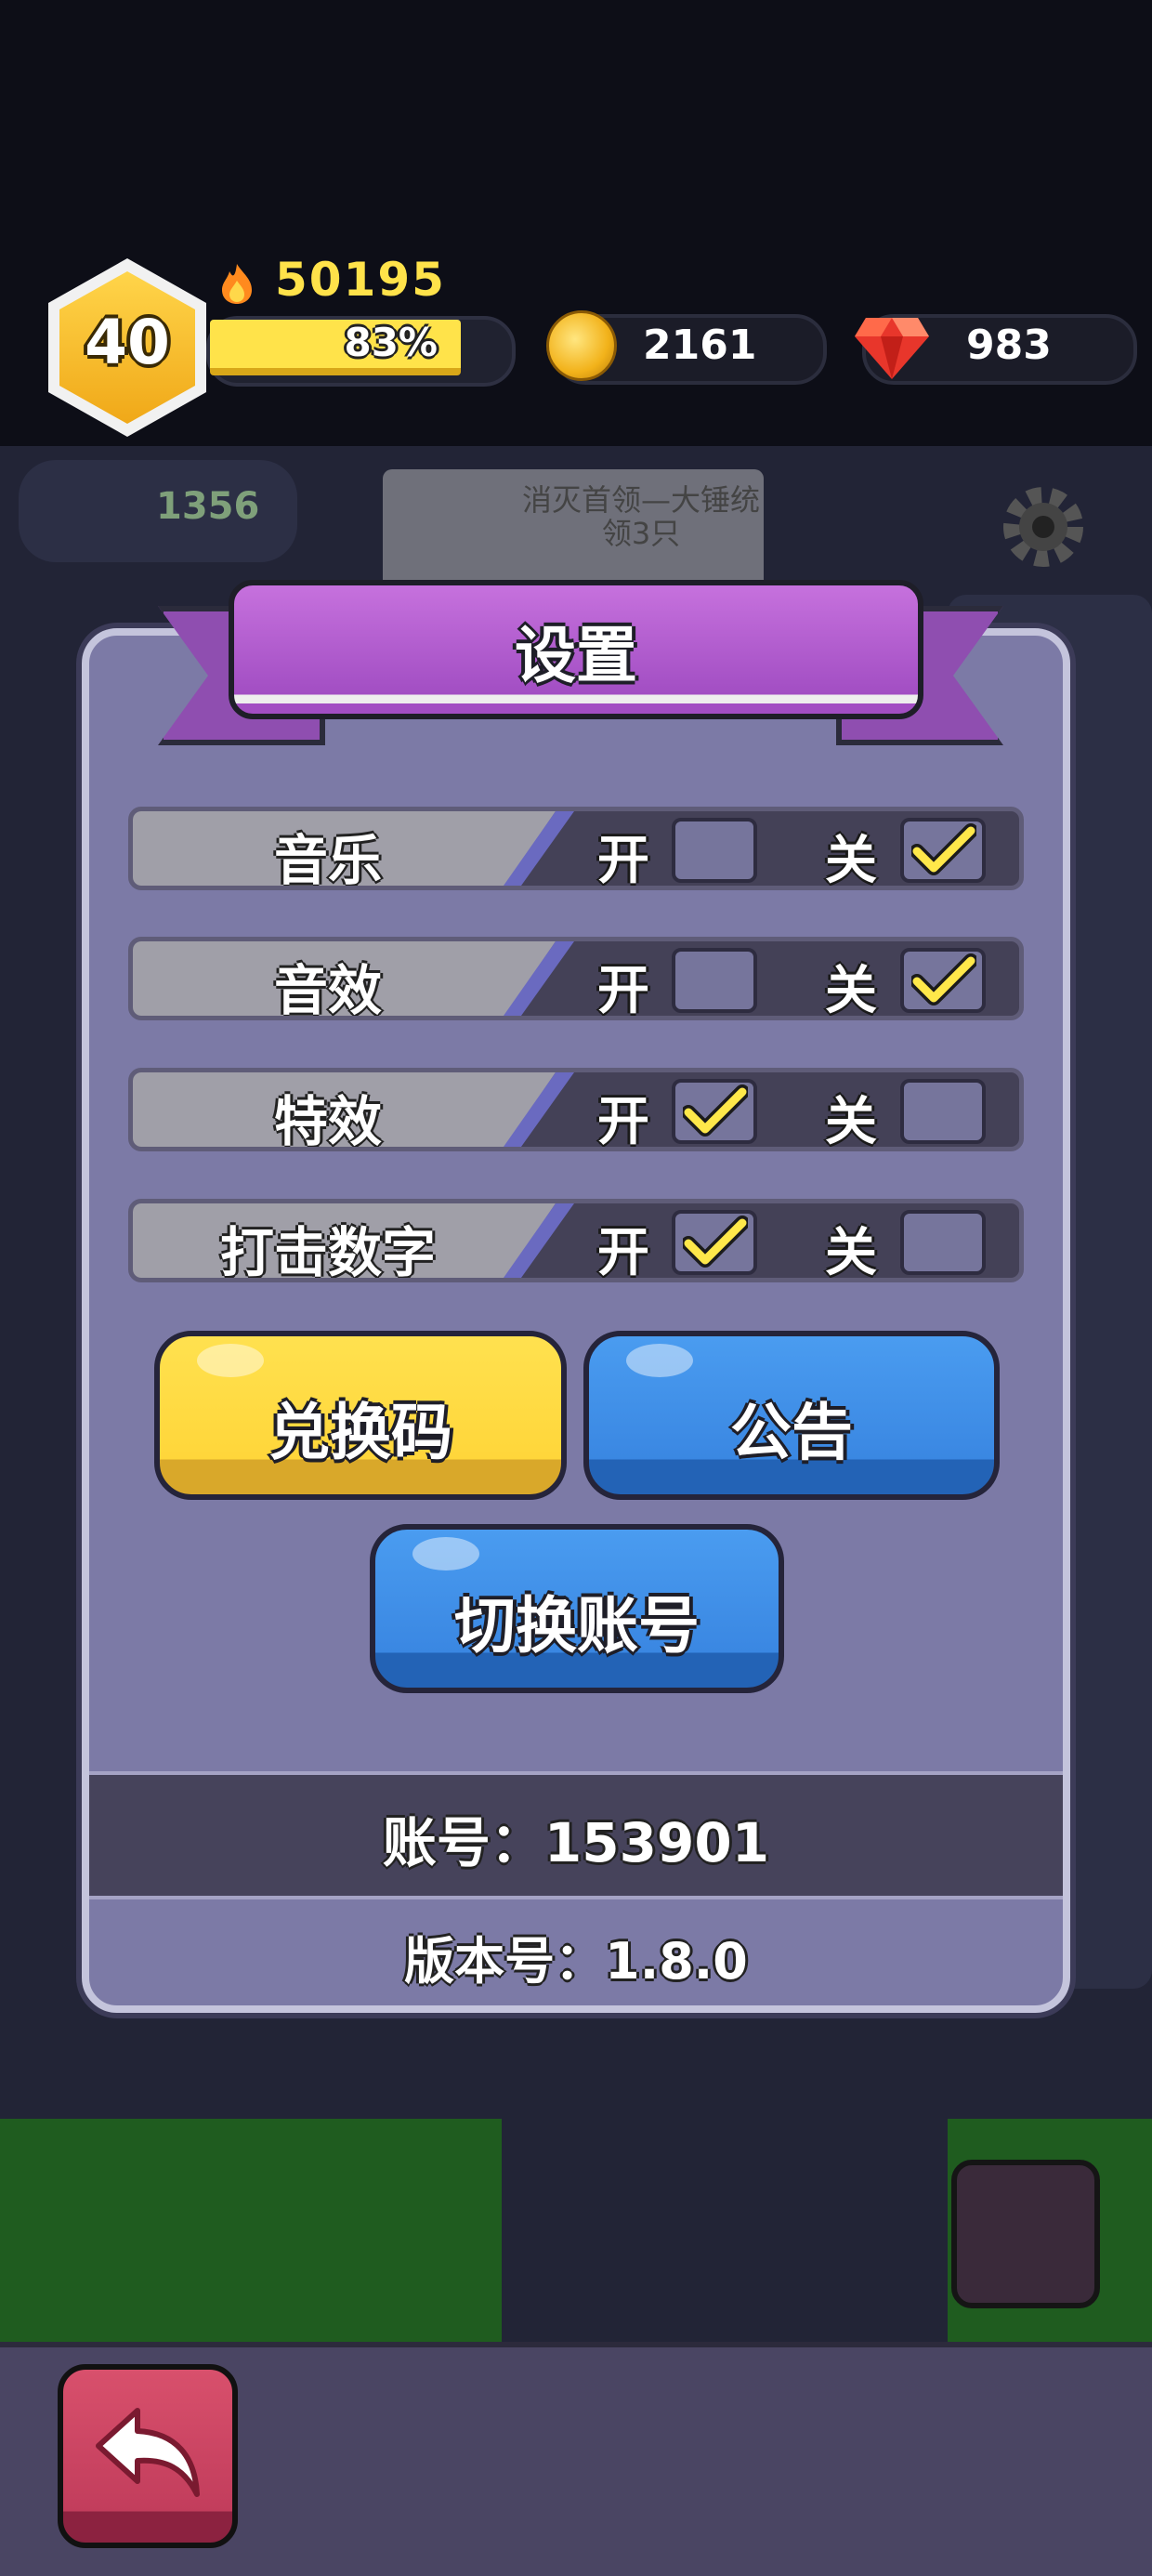 Image resolution: width=1152 pixels, height=2576 pixels. Describe the element at coordinates (127, 342) in the screenshot. I see `level-value: 40` at that location.